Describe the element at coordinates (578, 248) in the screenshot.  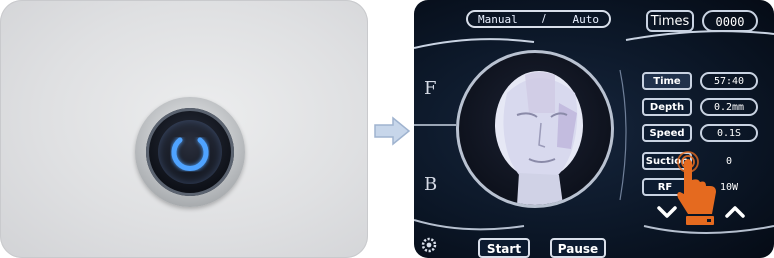
I see `pause-button: Pause` at that location.